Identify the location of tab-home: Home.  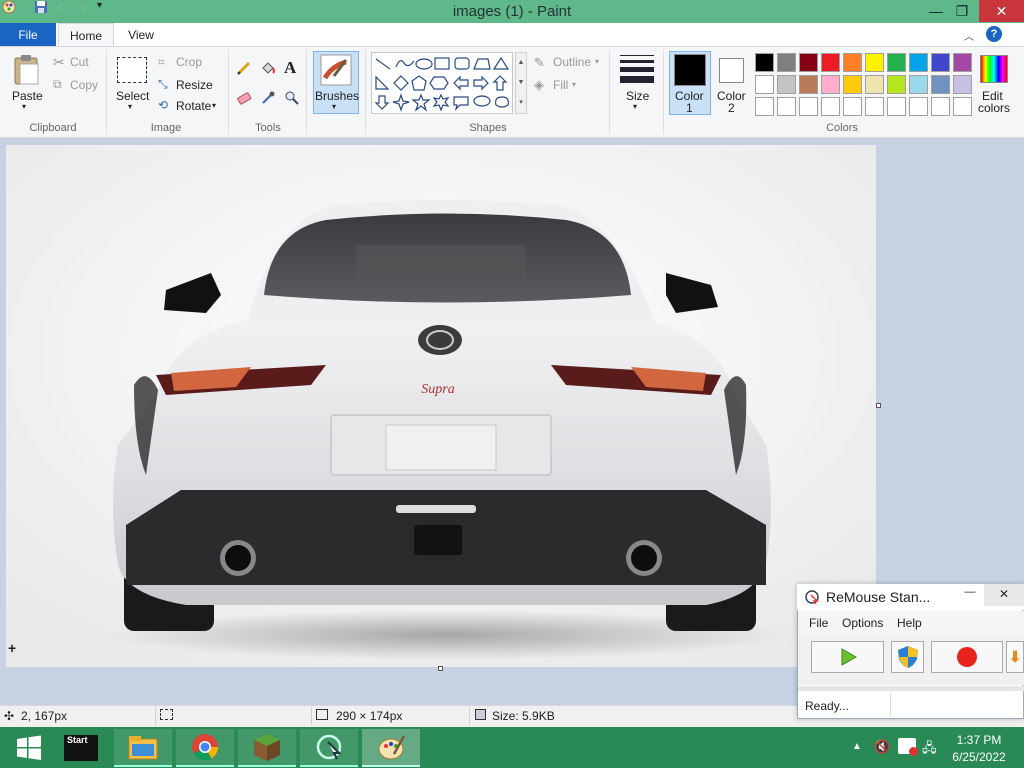
(86, 35).